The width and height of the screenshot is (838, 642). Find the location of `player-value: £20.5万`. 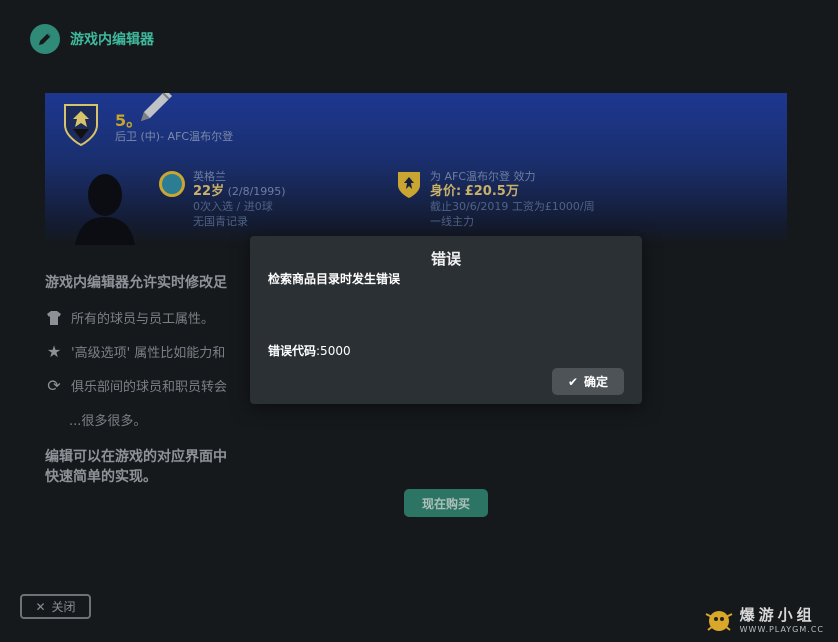

player-value: £20.5万 is located at coordinates (491, 191).